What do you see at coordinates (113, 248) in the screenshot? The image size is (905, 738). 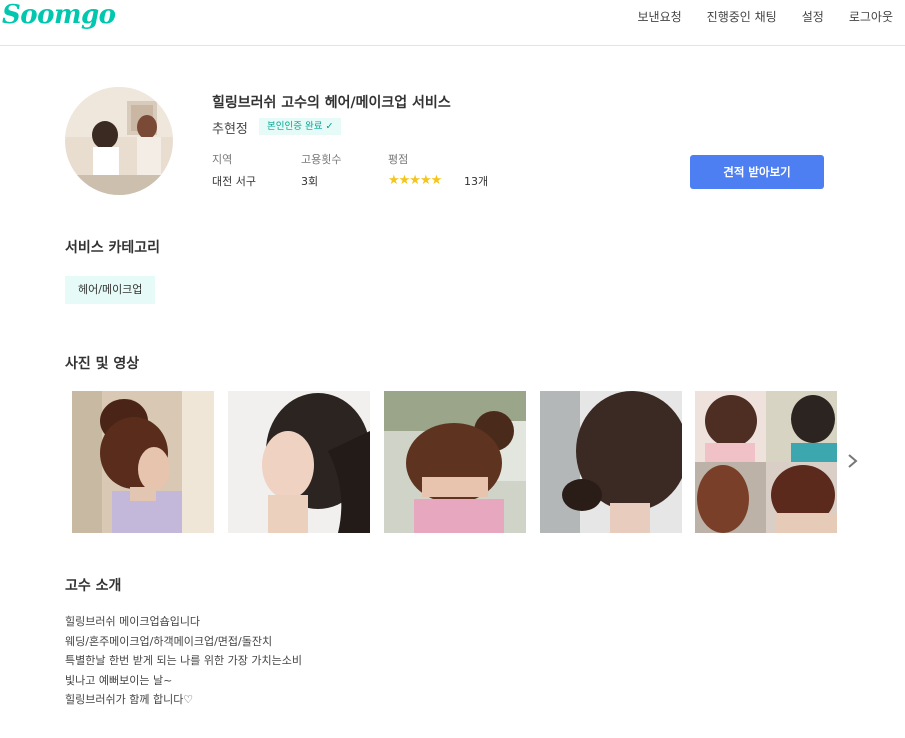 I see `service-category-title: 서비스 카테고리` at bounding box center [113, 248].